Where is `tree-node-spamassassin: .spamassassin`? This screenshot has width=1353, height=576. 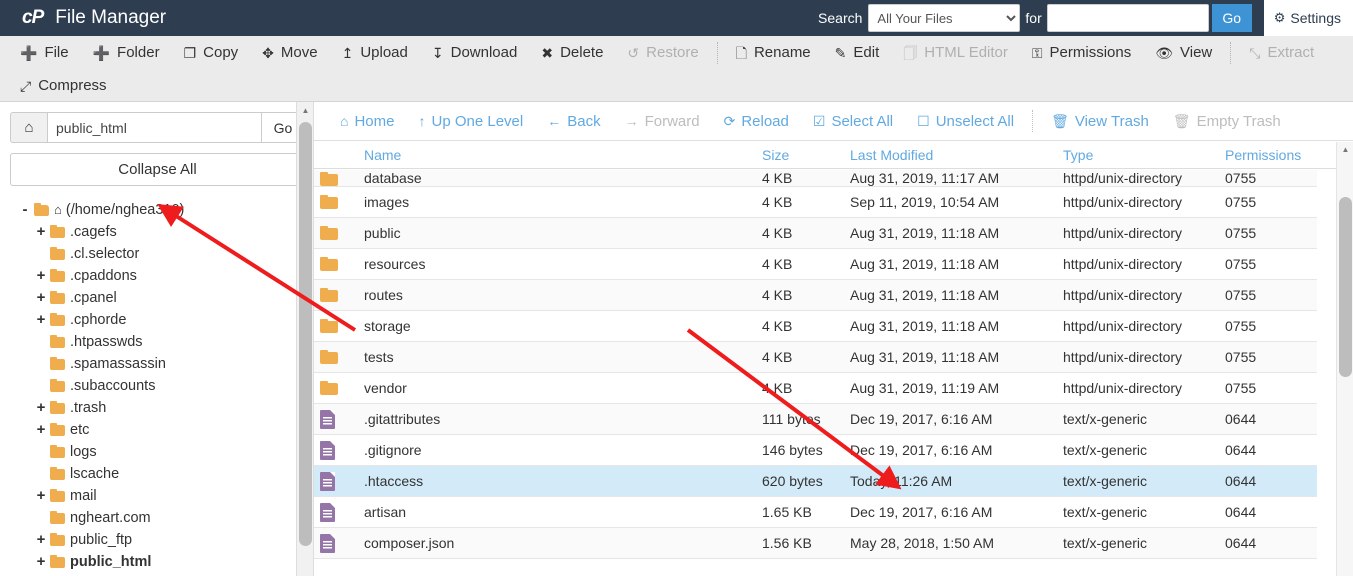
tree-node-spamassassin: .spamassassin is located at coordinates (157, 364).